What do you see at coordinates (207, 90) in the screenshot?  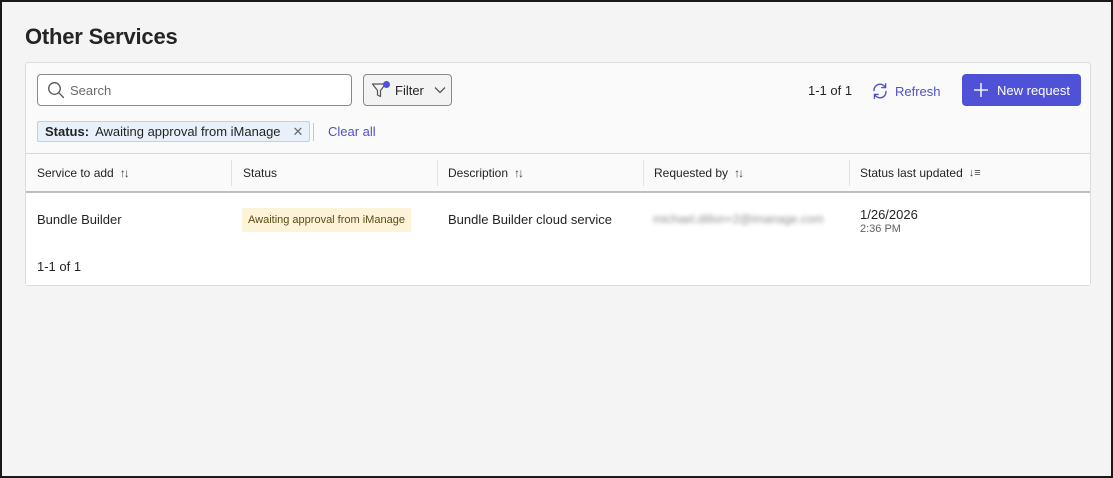 I see `search-input` at bounding box center [207, 90].